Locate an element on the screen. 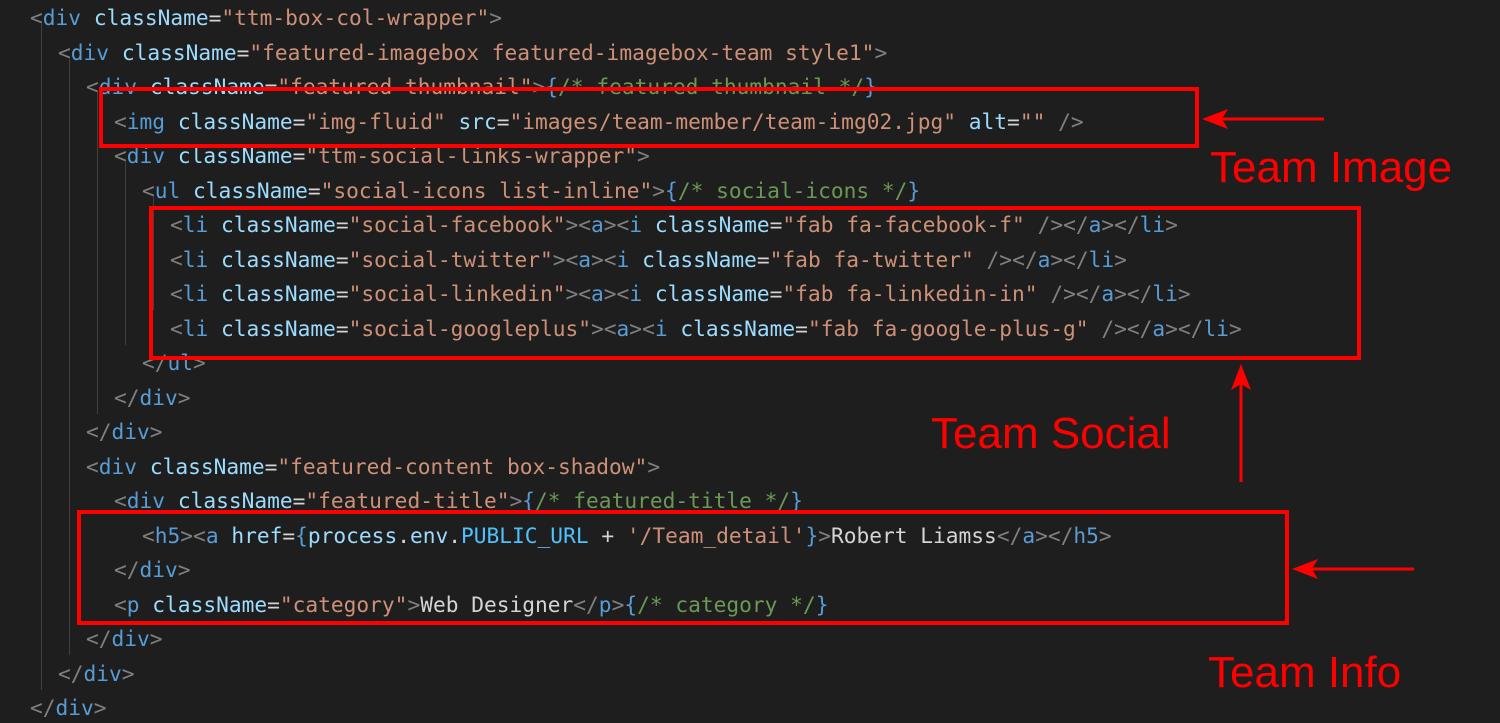  code-token: } is located at coordinates (914, 190).